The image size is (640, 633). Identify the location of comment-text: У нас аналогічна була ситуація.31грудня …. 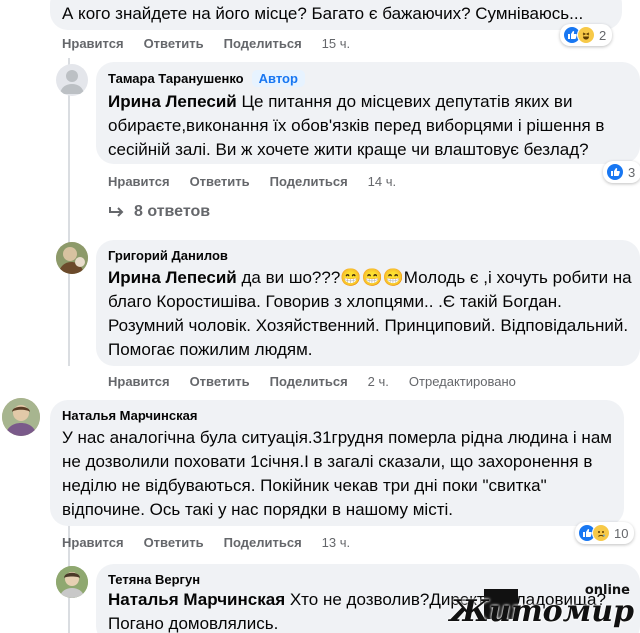
(337, 473).